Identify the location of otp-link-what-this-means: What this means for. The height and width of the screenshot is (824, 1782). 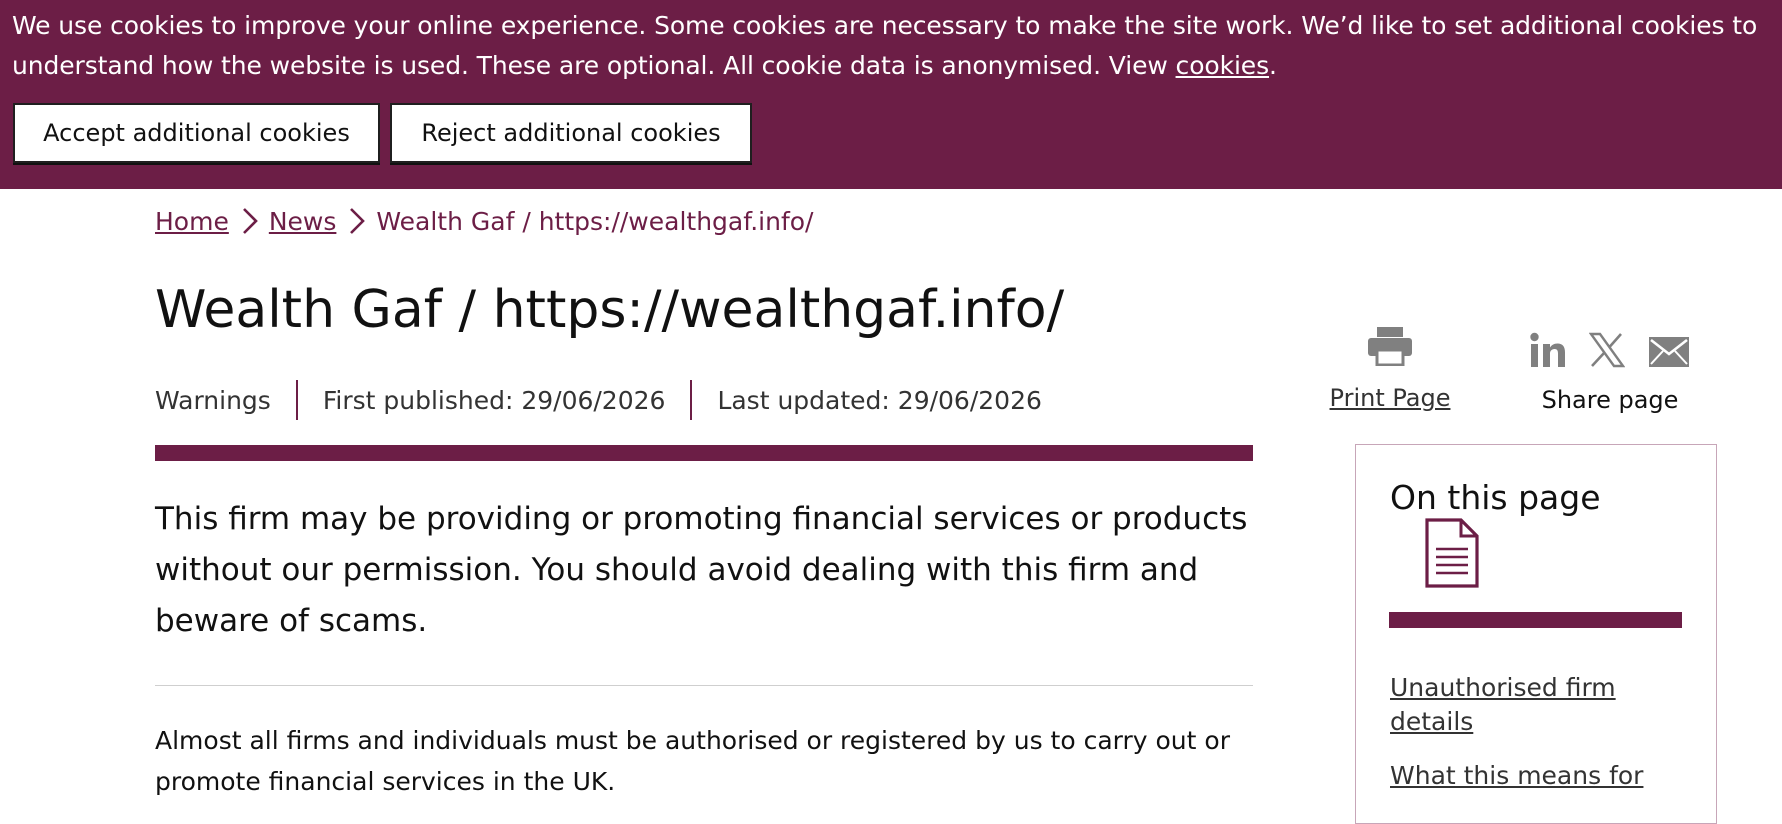
(1516, 775).